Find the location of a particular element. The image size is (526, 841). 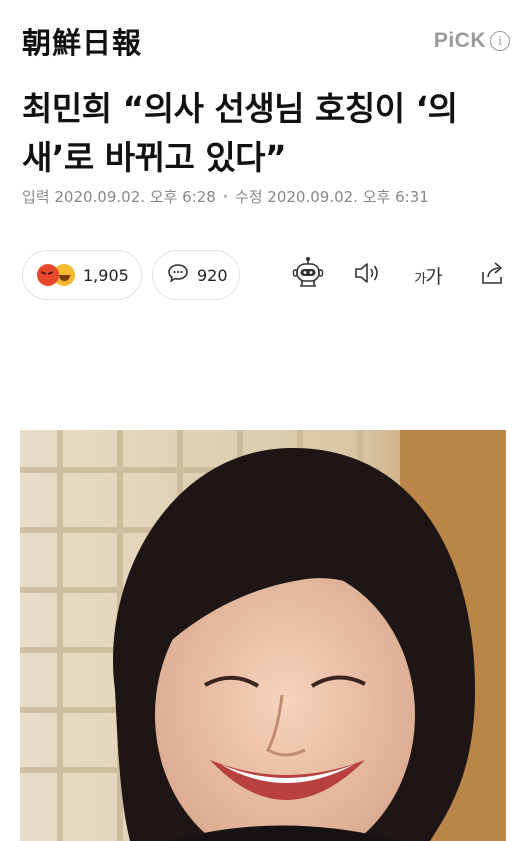

reaction-count: 1,905 is located at coordinates (106, 275).